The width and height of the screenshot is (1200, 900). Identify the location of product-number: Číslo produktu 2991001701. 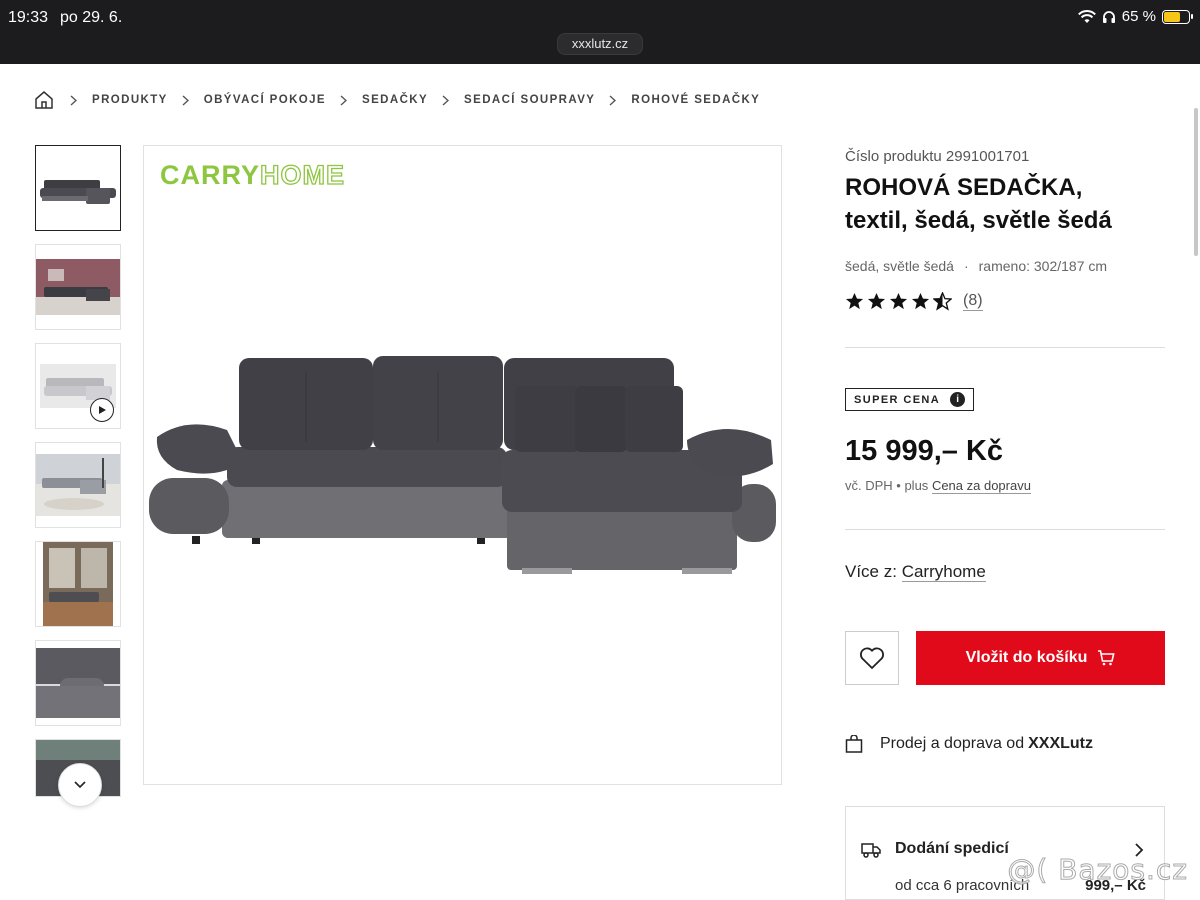
(937, 156).